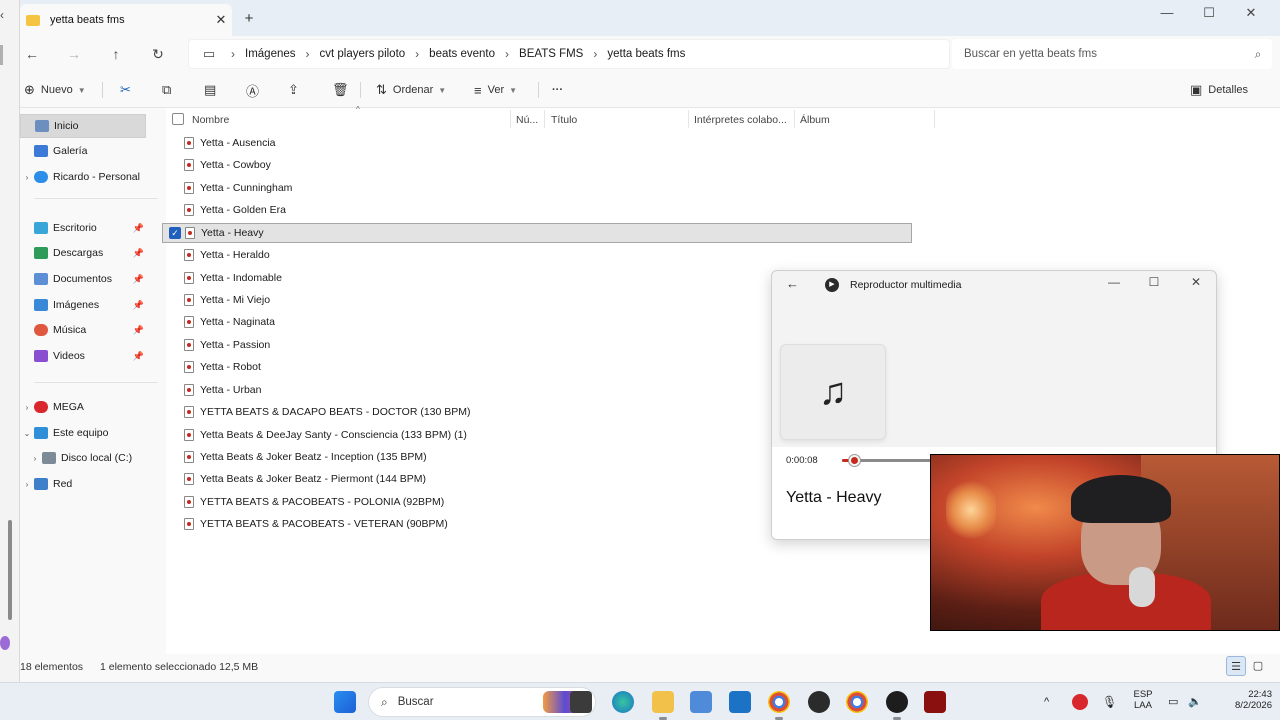 The image size is (1280, 720). I want to click on computer-icon: ▭, so click(209, 54).